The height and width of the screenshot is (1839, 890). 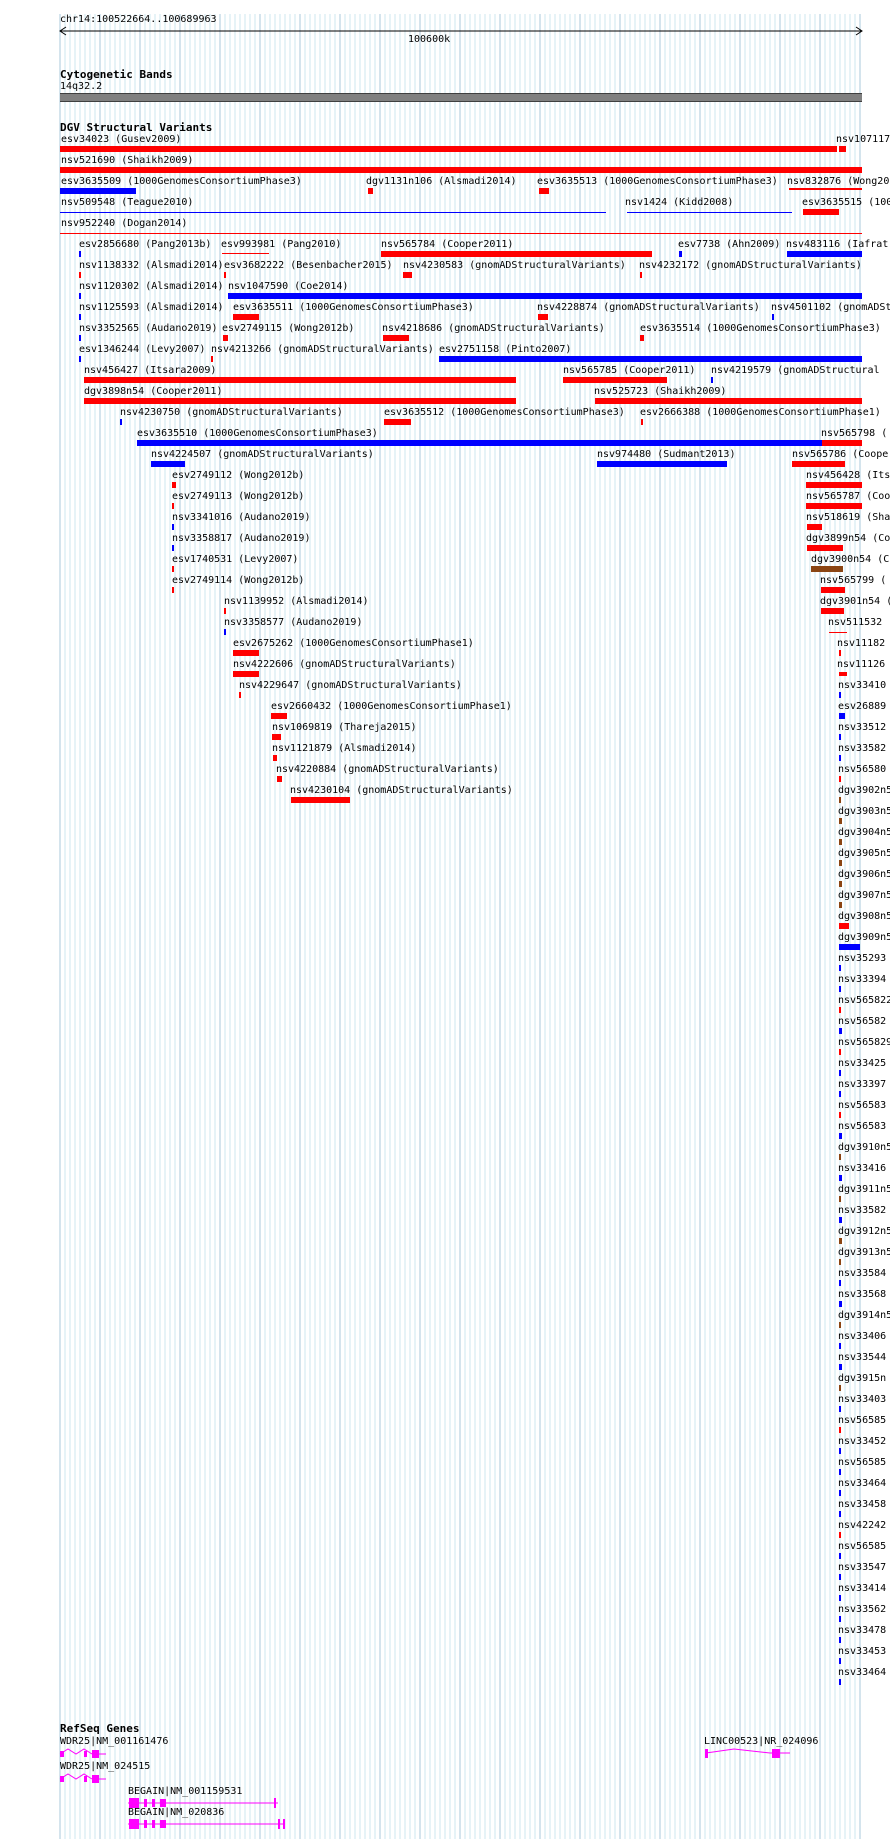 What do you see at coordinates (461, 97) in the screenshot?
I see `cytoband-bar` at bounding box center [461, 97].